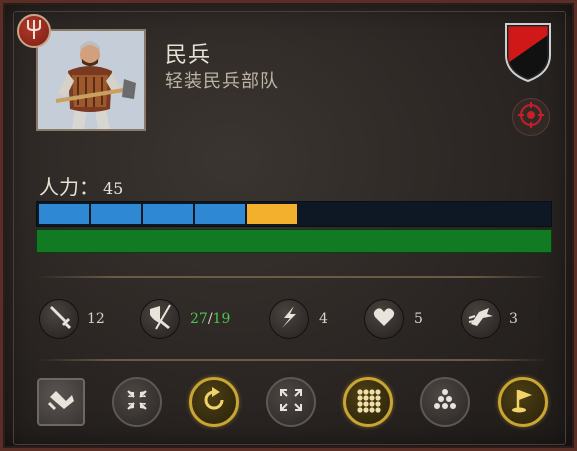  I want to click on faction-shield-icon, so click(528, 53).